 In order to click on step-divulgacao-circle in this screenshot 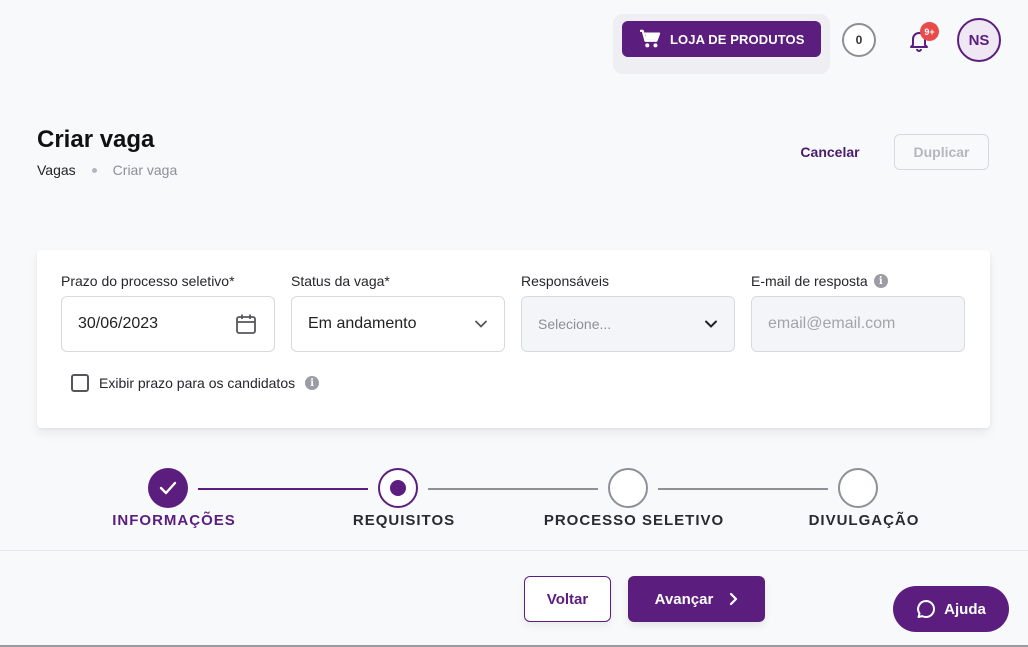, I will do `click(858, 488)`.